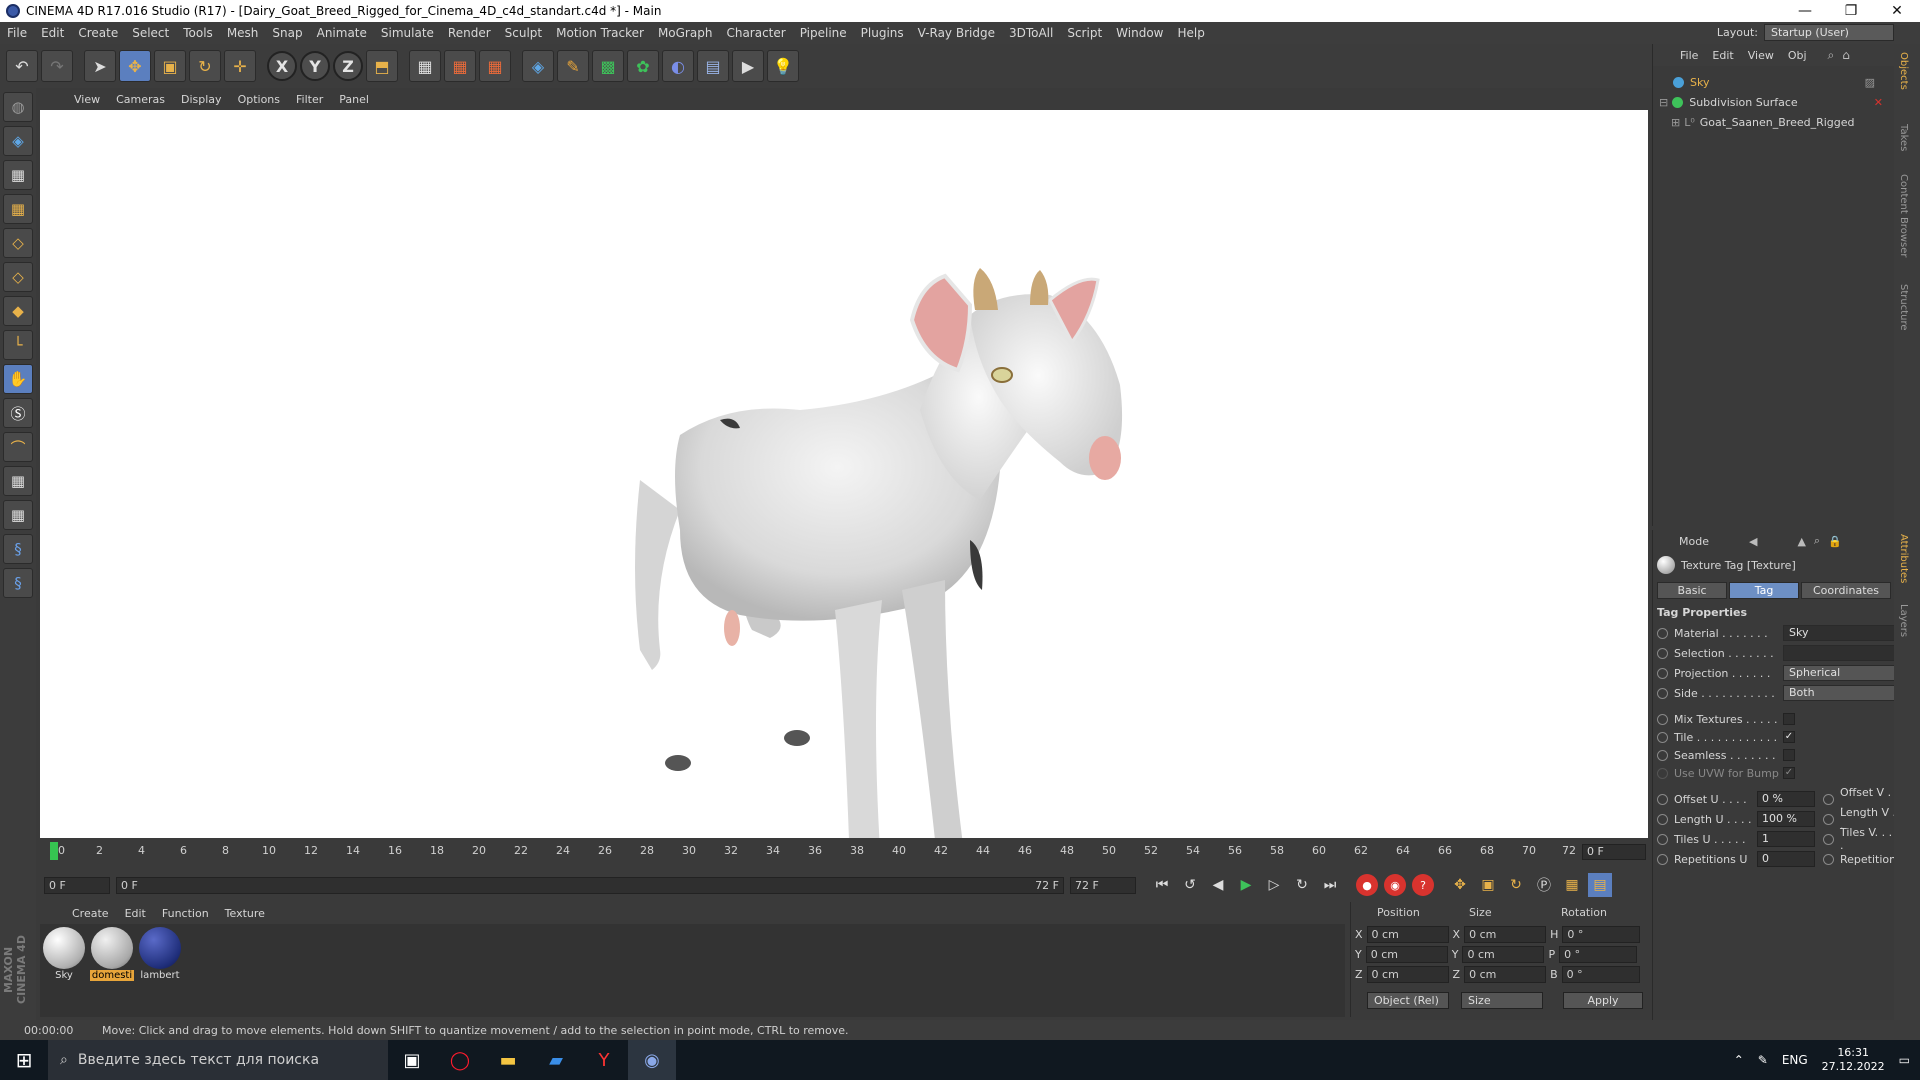  I want to click on viewport-menu-filter: Filter, so click(309, 99).